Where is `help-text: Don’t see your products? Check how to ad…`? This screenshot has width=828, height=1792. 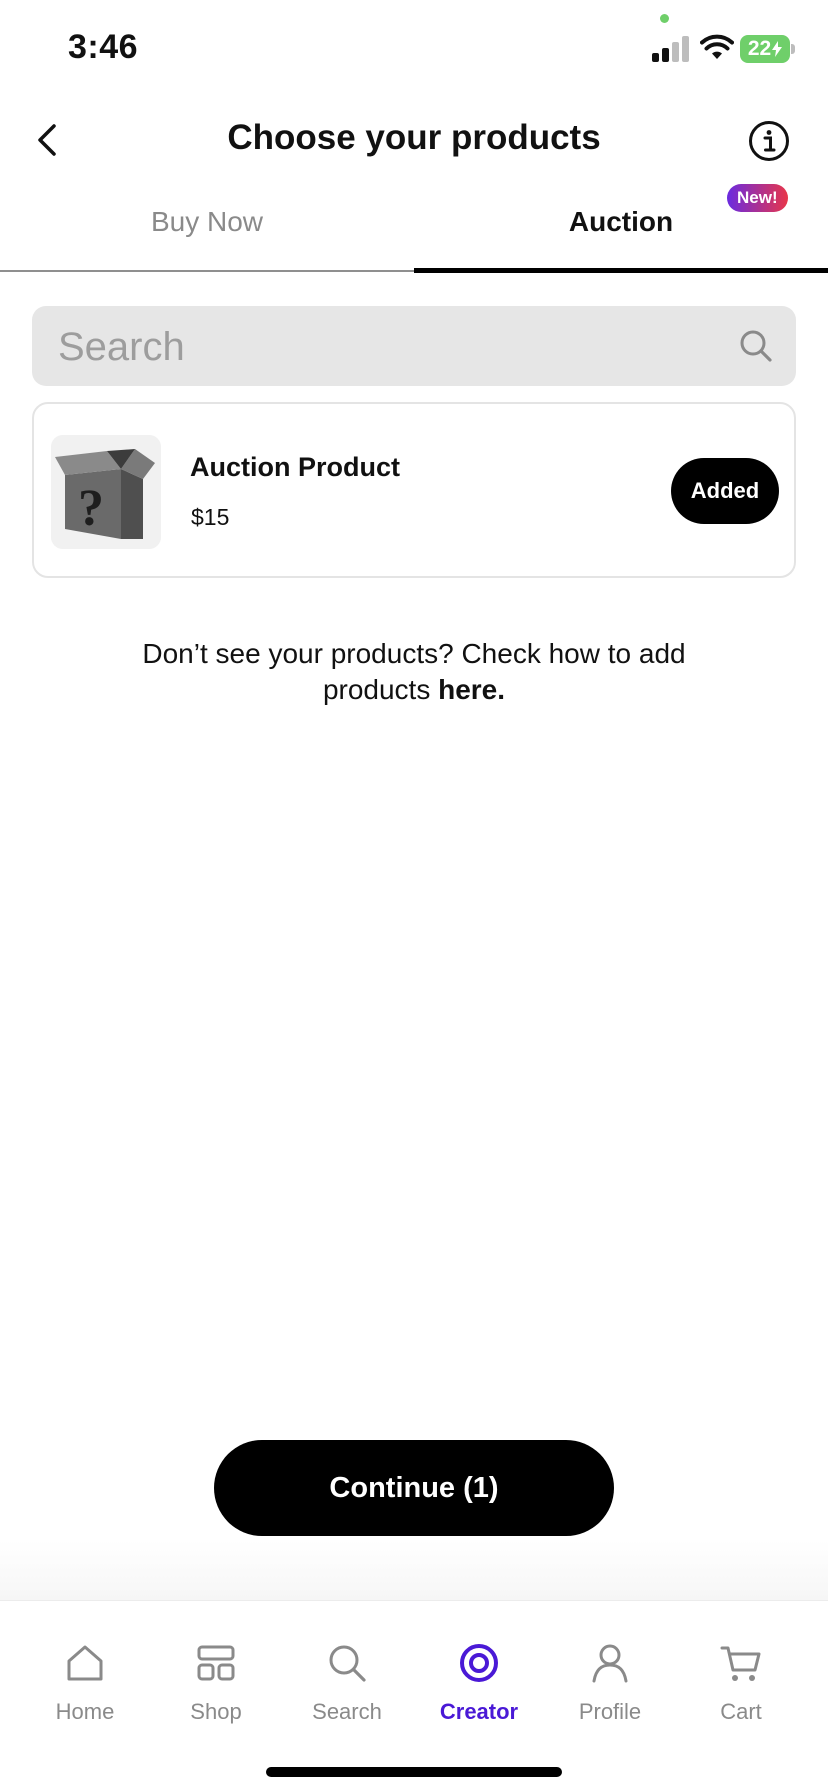 help-text: Don’t see your products? Check how to ad… is located at coordinates (414, 672).